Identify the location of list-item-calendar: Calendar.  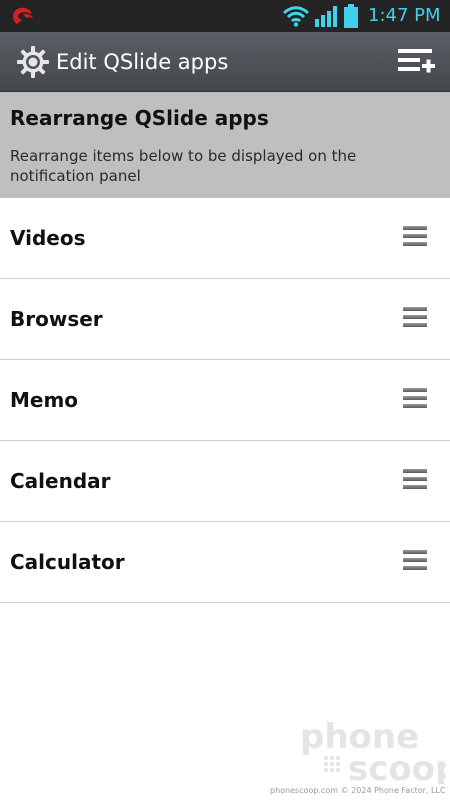
(225, 481).